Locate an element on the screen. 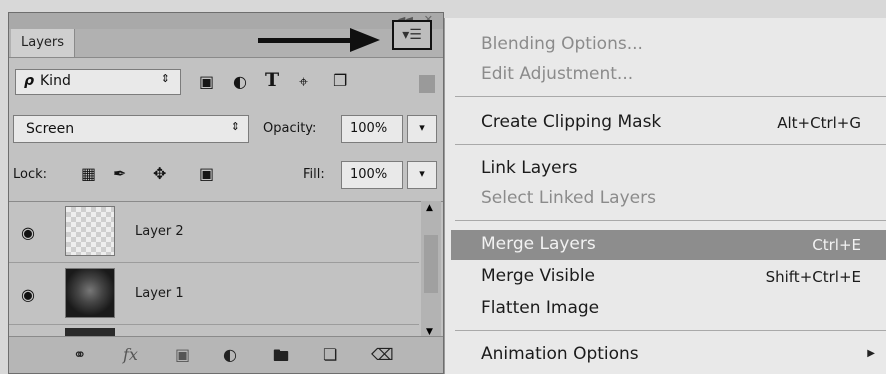  fill-value: 100% is located at coordinates (369, 174).